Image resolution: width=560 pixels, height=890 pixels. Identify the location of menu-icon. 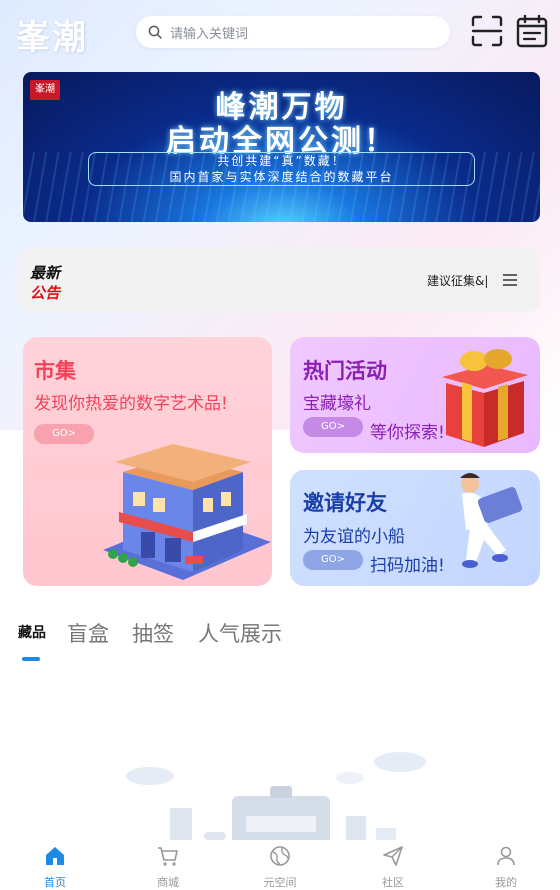
(510, 280).